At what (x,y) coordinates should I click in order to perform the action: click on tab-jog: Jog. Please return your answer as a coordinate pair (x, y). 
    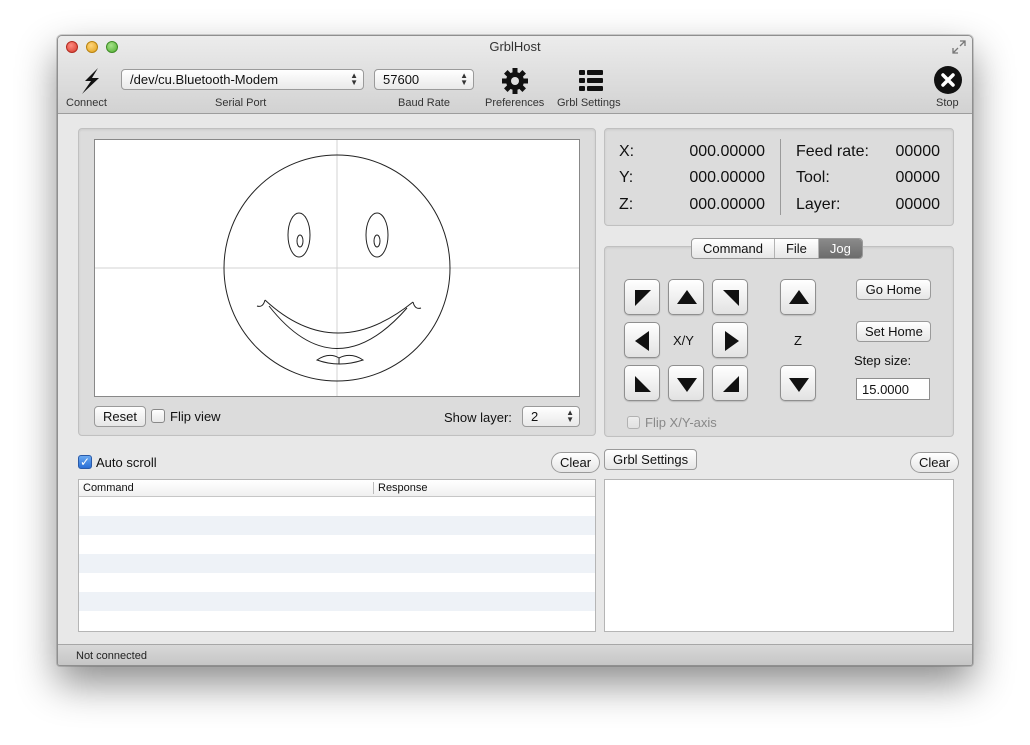
    Looking at the image, I should click on (840, 248).